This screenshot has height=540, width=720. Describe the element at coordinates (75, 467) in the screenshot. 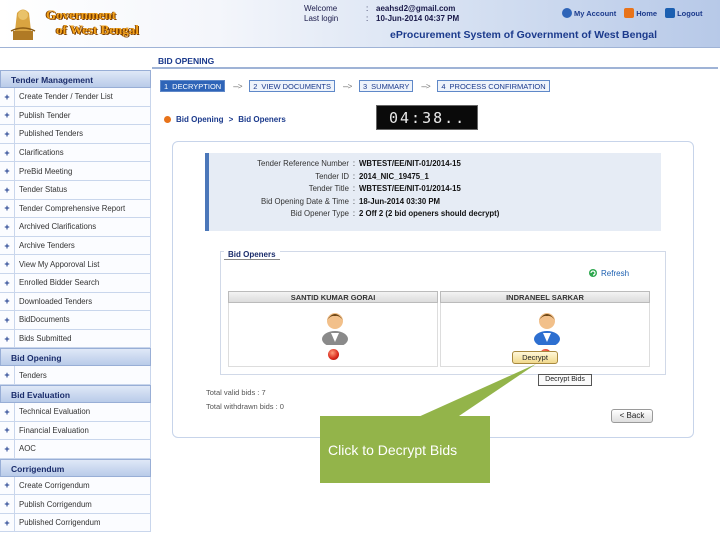

I see `sidebar-section-heading: Corrigendum` at that location.